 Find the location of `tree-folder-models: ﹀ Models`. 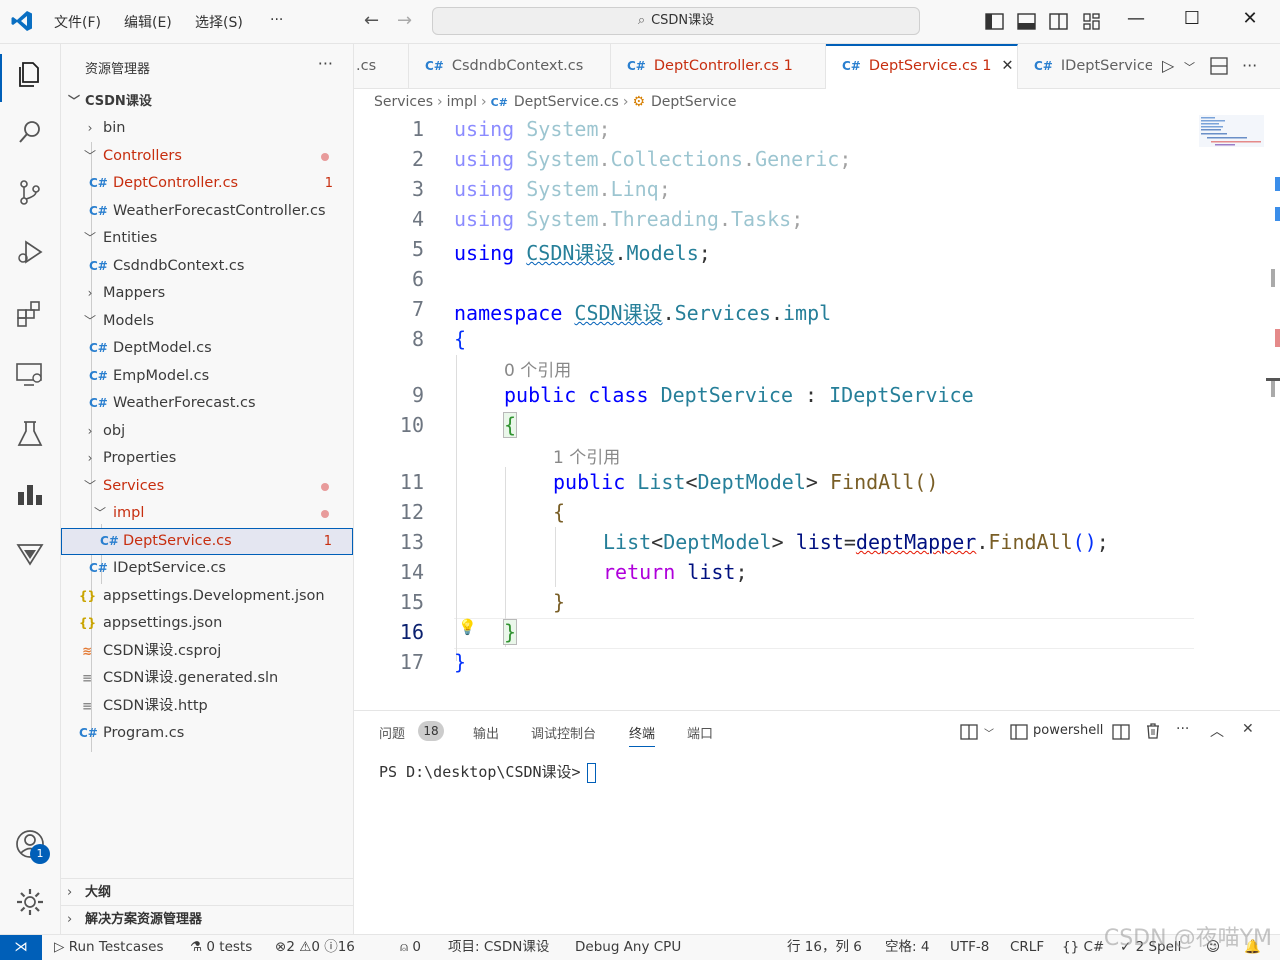

tree-folder-models: ﹀ Models is located at coordinates (207, 321).